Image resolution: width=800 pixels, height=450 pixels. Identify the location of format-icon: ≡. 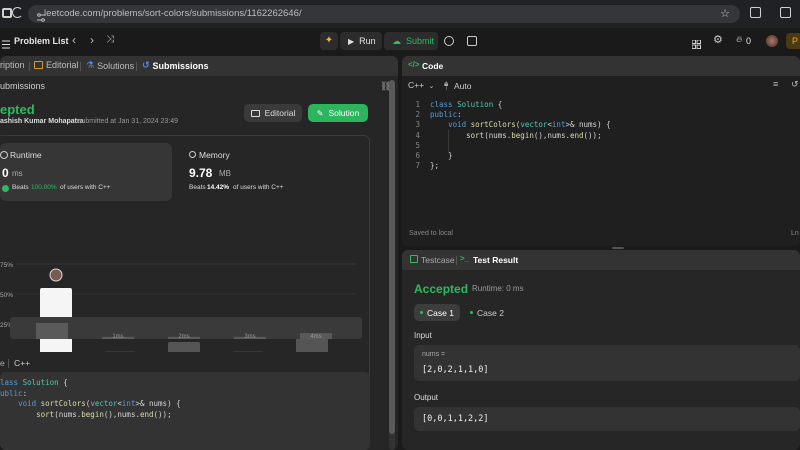
(775, 84).